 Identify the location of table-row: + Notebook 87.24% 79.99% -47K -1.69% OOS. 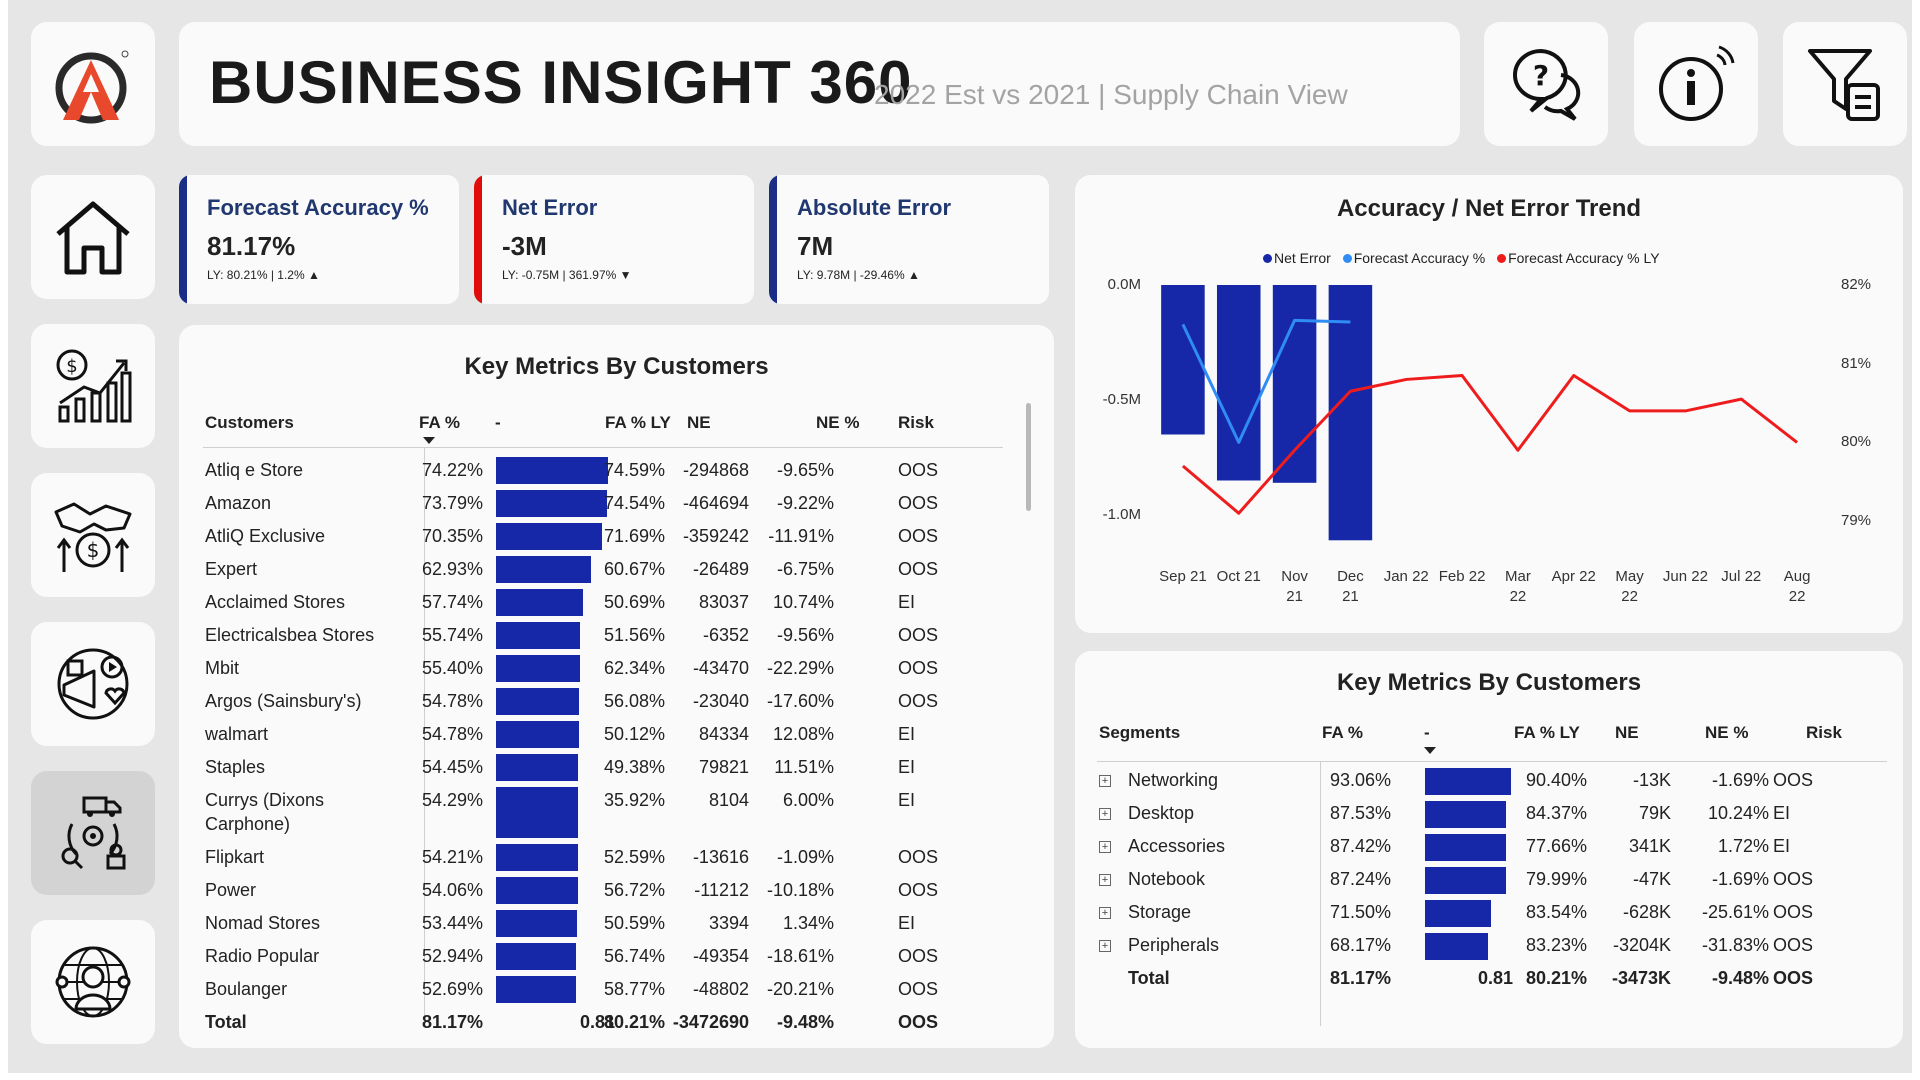
(1489, 880).